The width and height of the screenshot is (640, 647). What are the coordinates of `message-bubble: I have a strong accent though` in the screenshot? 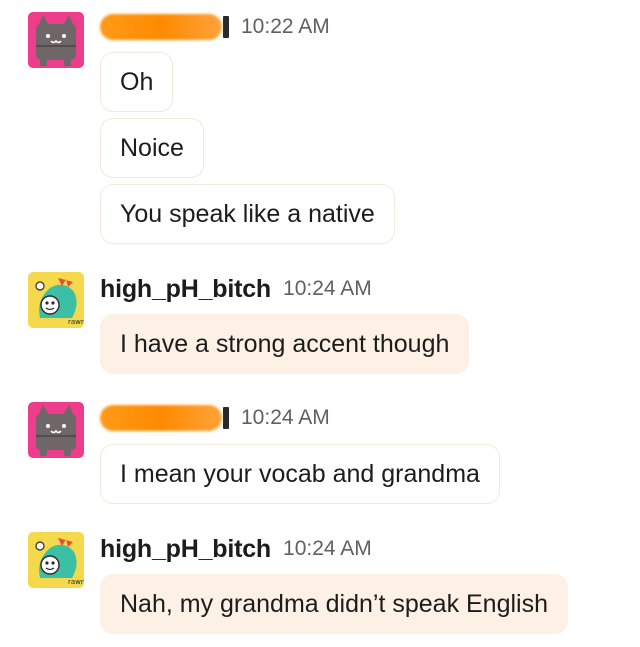 It's located at (285, 344).